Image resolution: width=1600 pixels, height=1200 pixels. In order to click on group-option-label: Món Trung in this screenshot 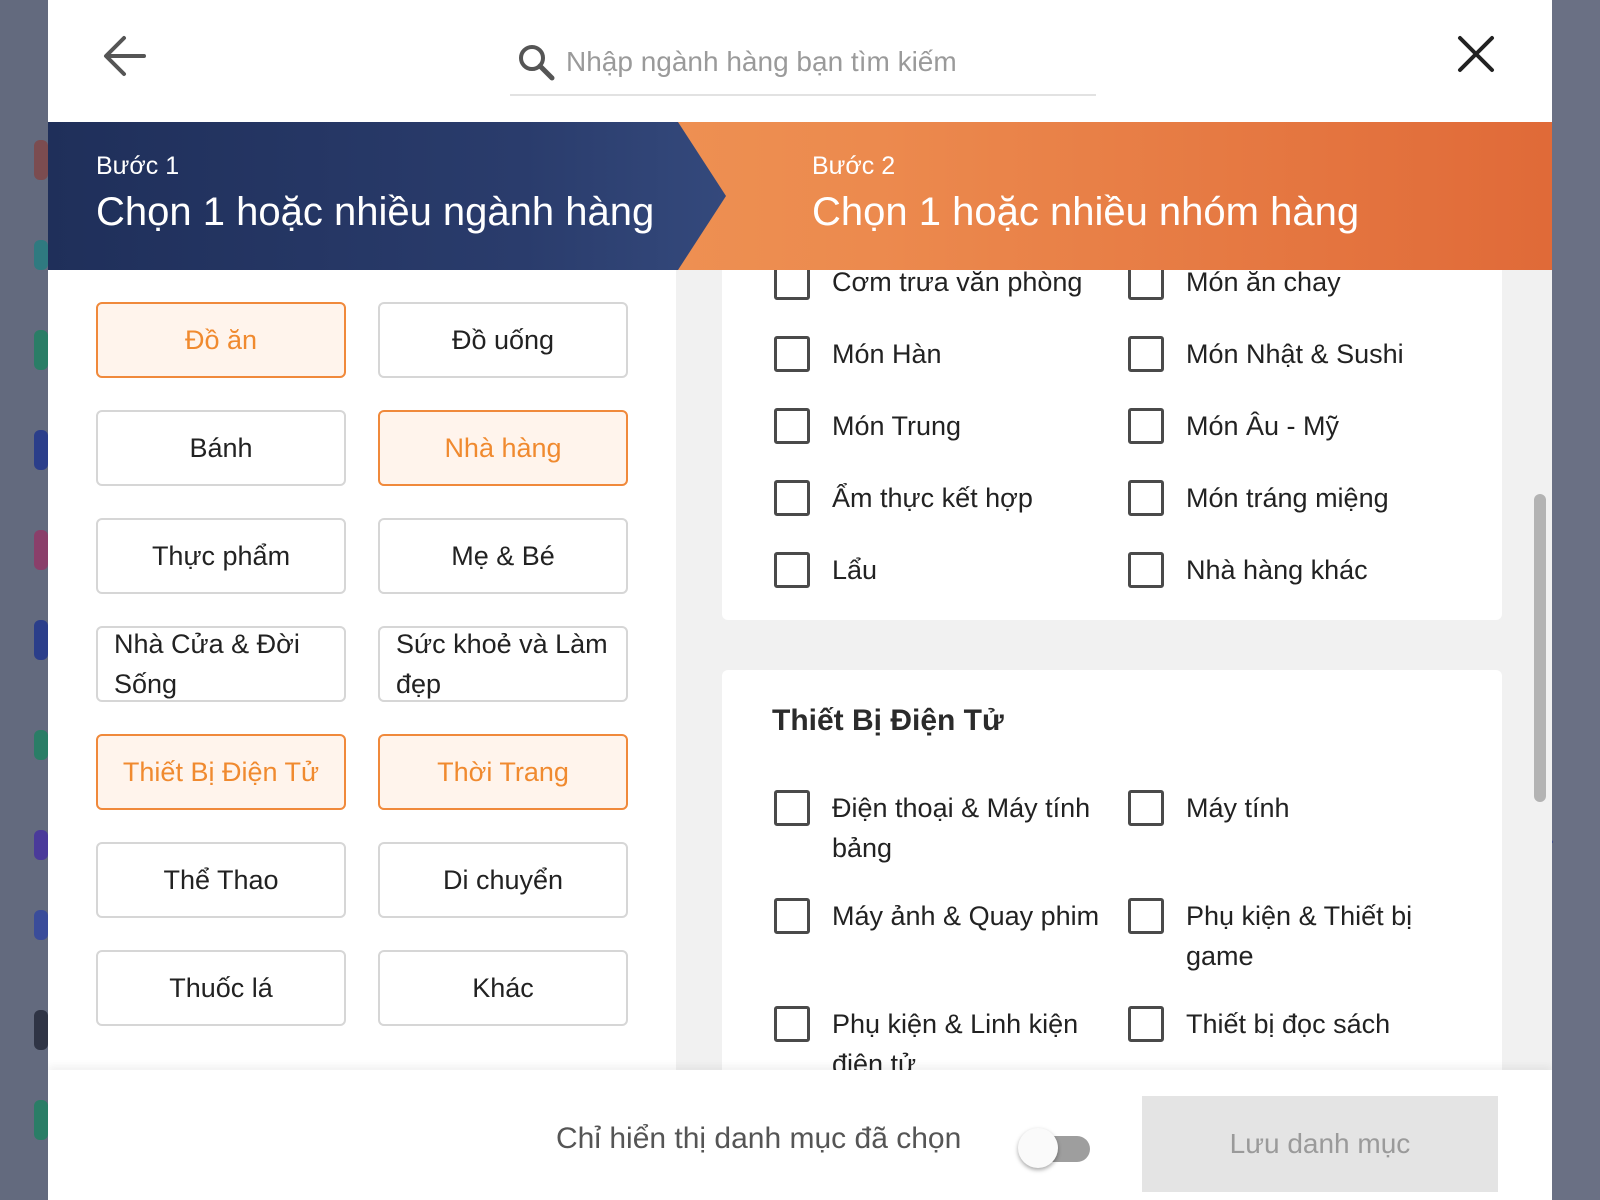, I will do `click(897, 426)`.